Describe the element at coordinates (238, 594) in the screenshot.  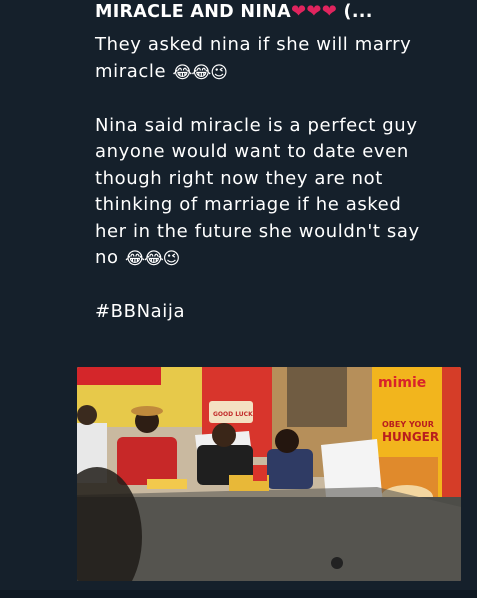
I see `bottom-divider` at that location.